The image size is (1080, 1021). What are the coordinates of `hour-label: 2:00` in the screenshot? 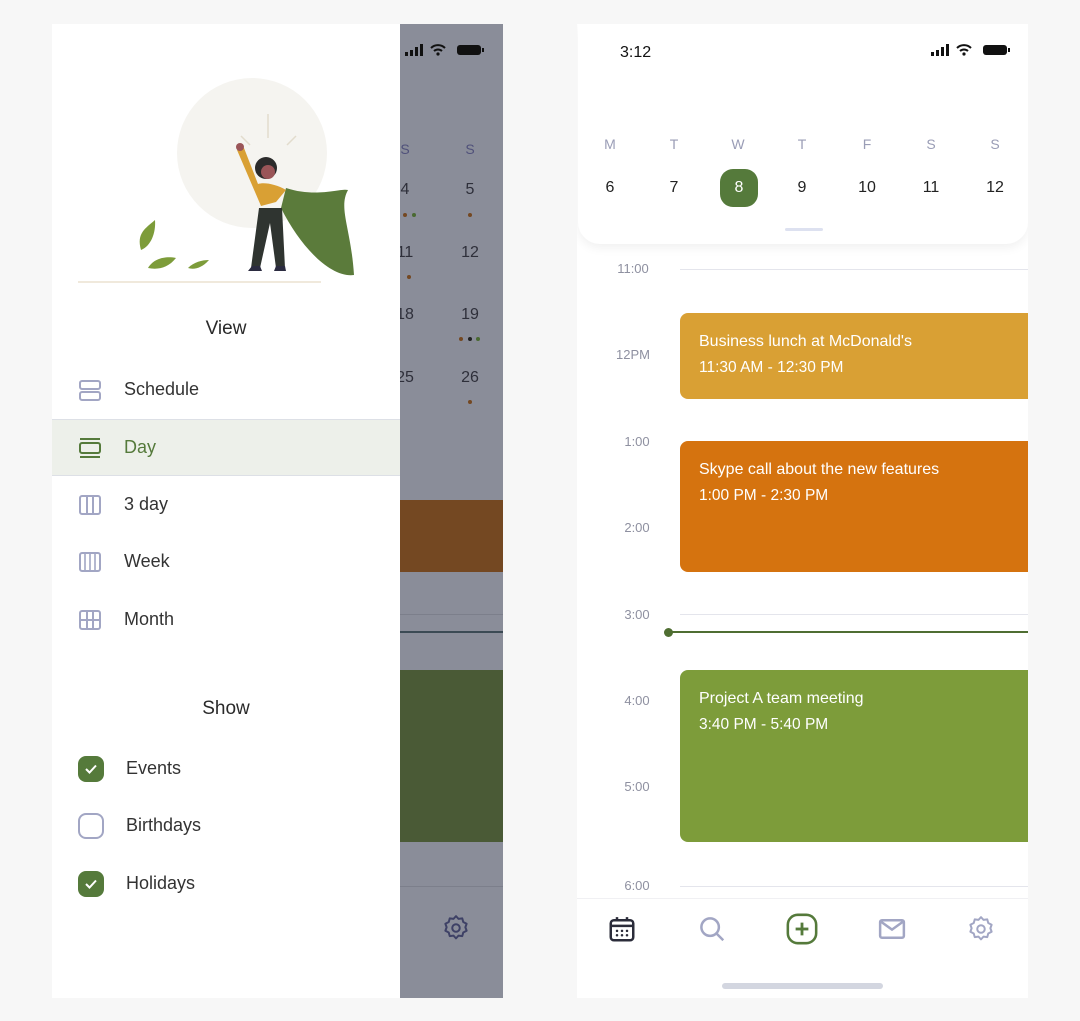 It's located at (637, 527).